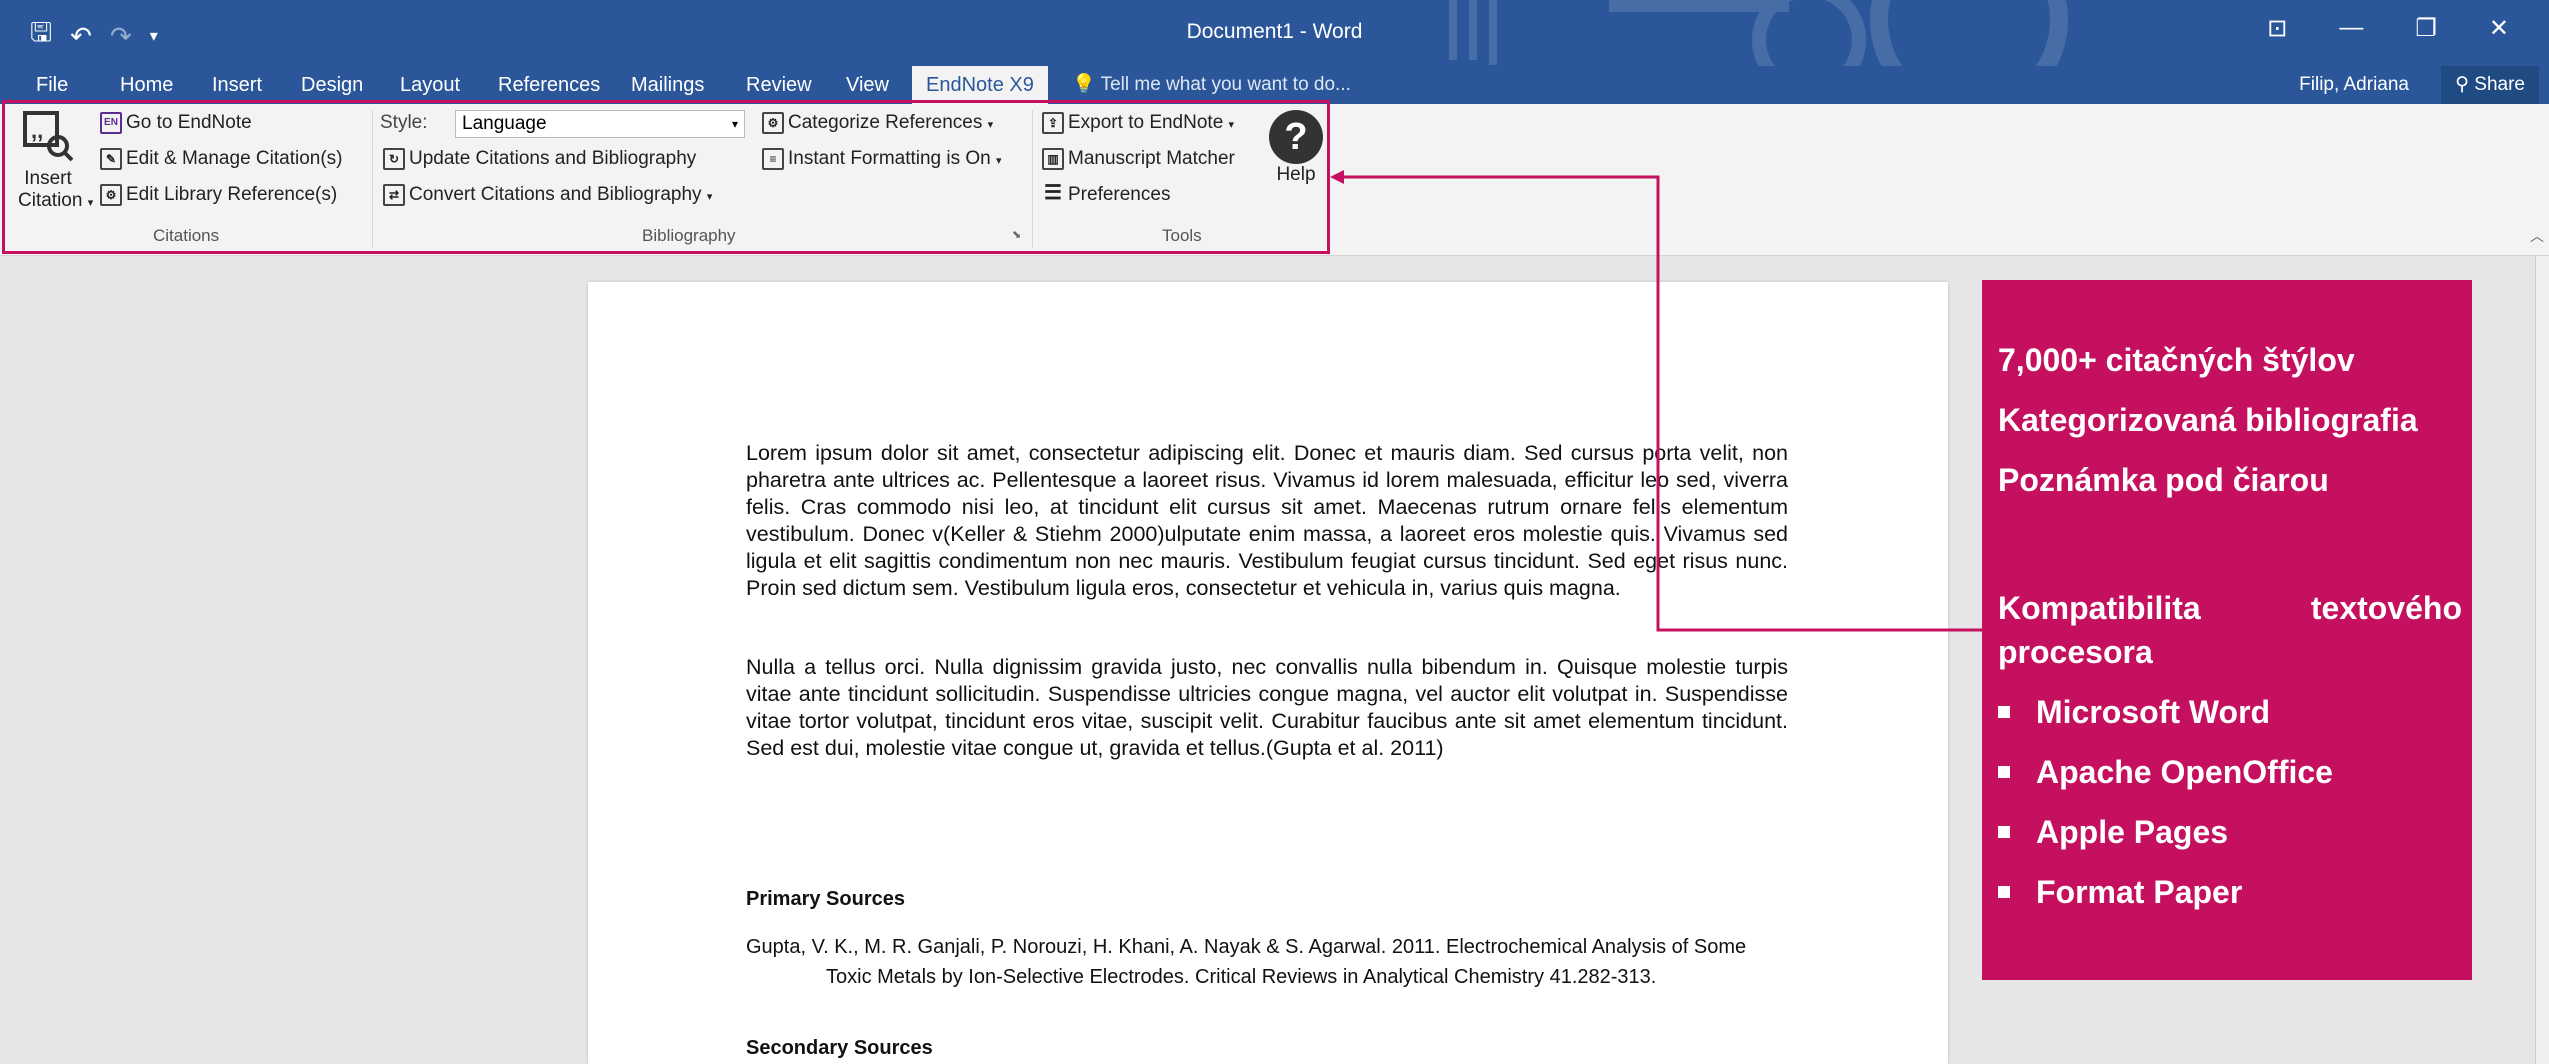  Describe the element at coordinates (2075, 652) in the screenshot. I see `panel-compat-word3: procesora` at that location.